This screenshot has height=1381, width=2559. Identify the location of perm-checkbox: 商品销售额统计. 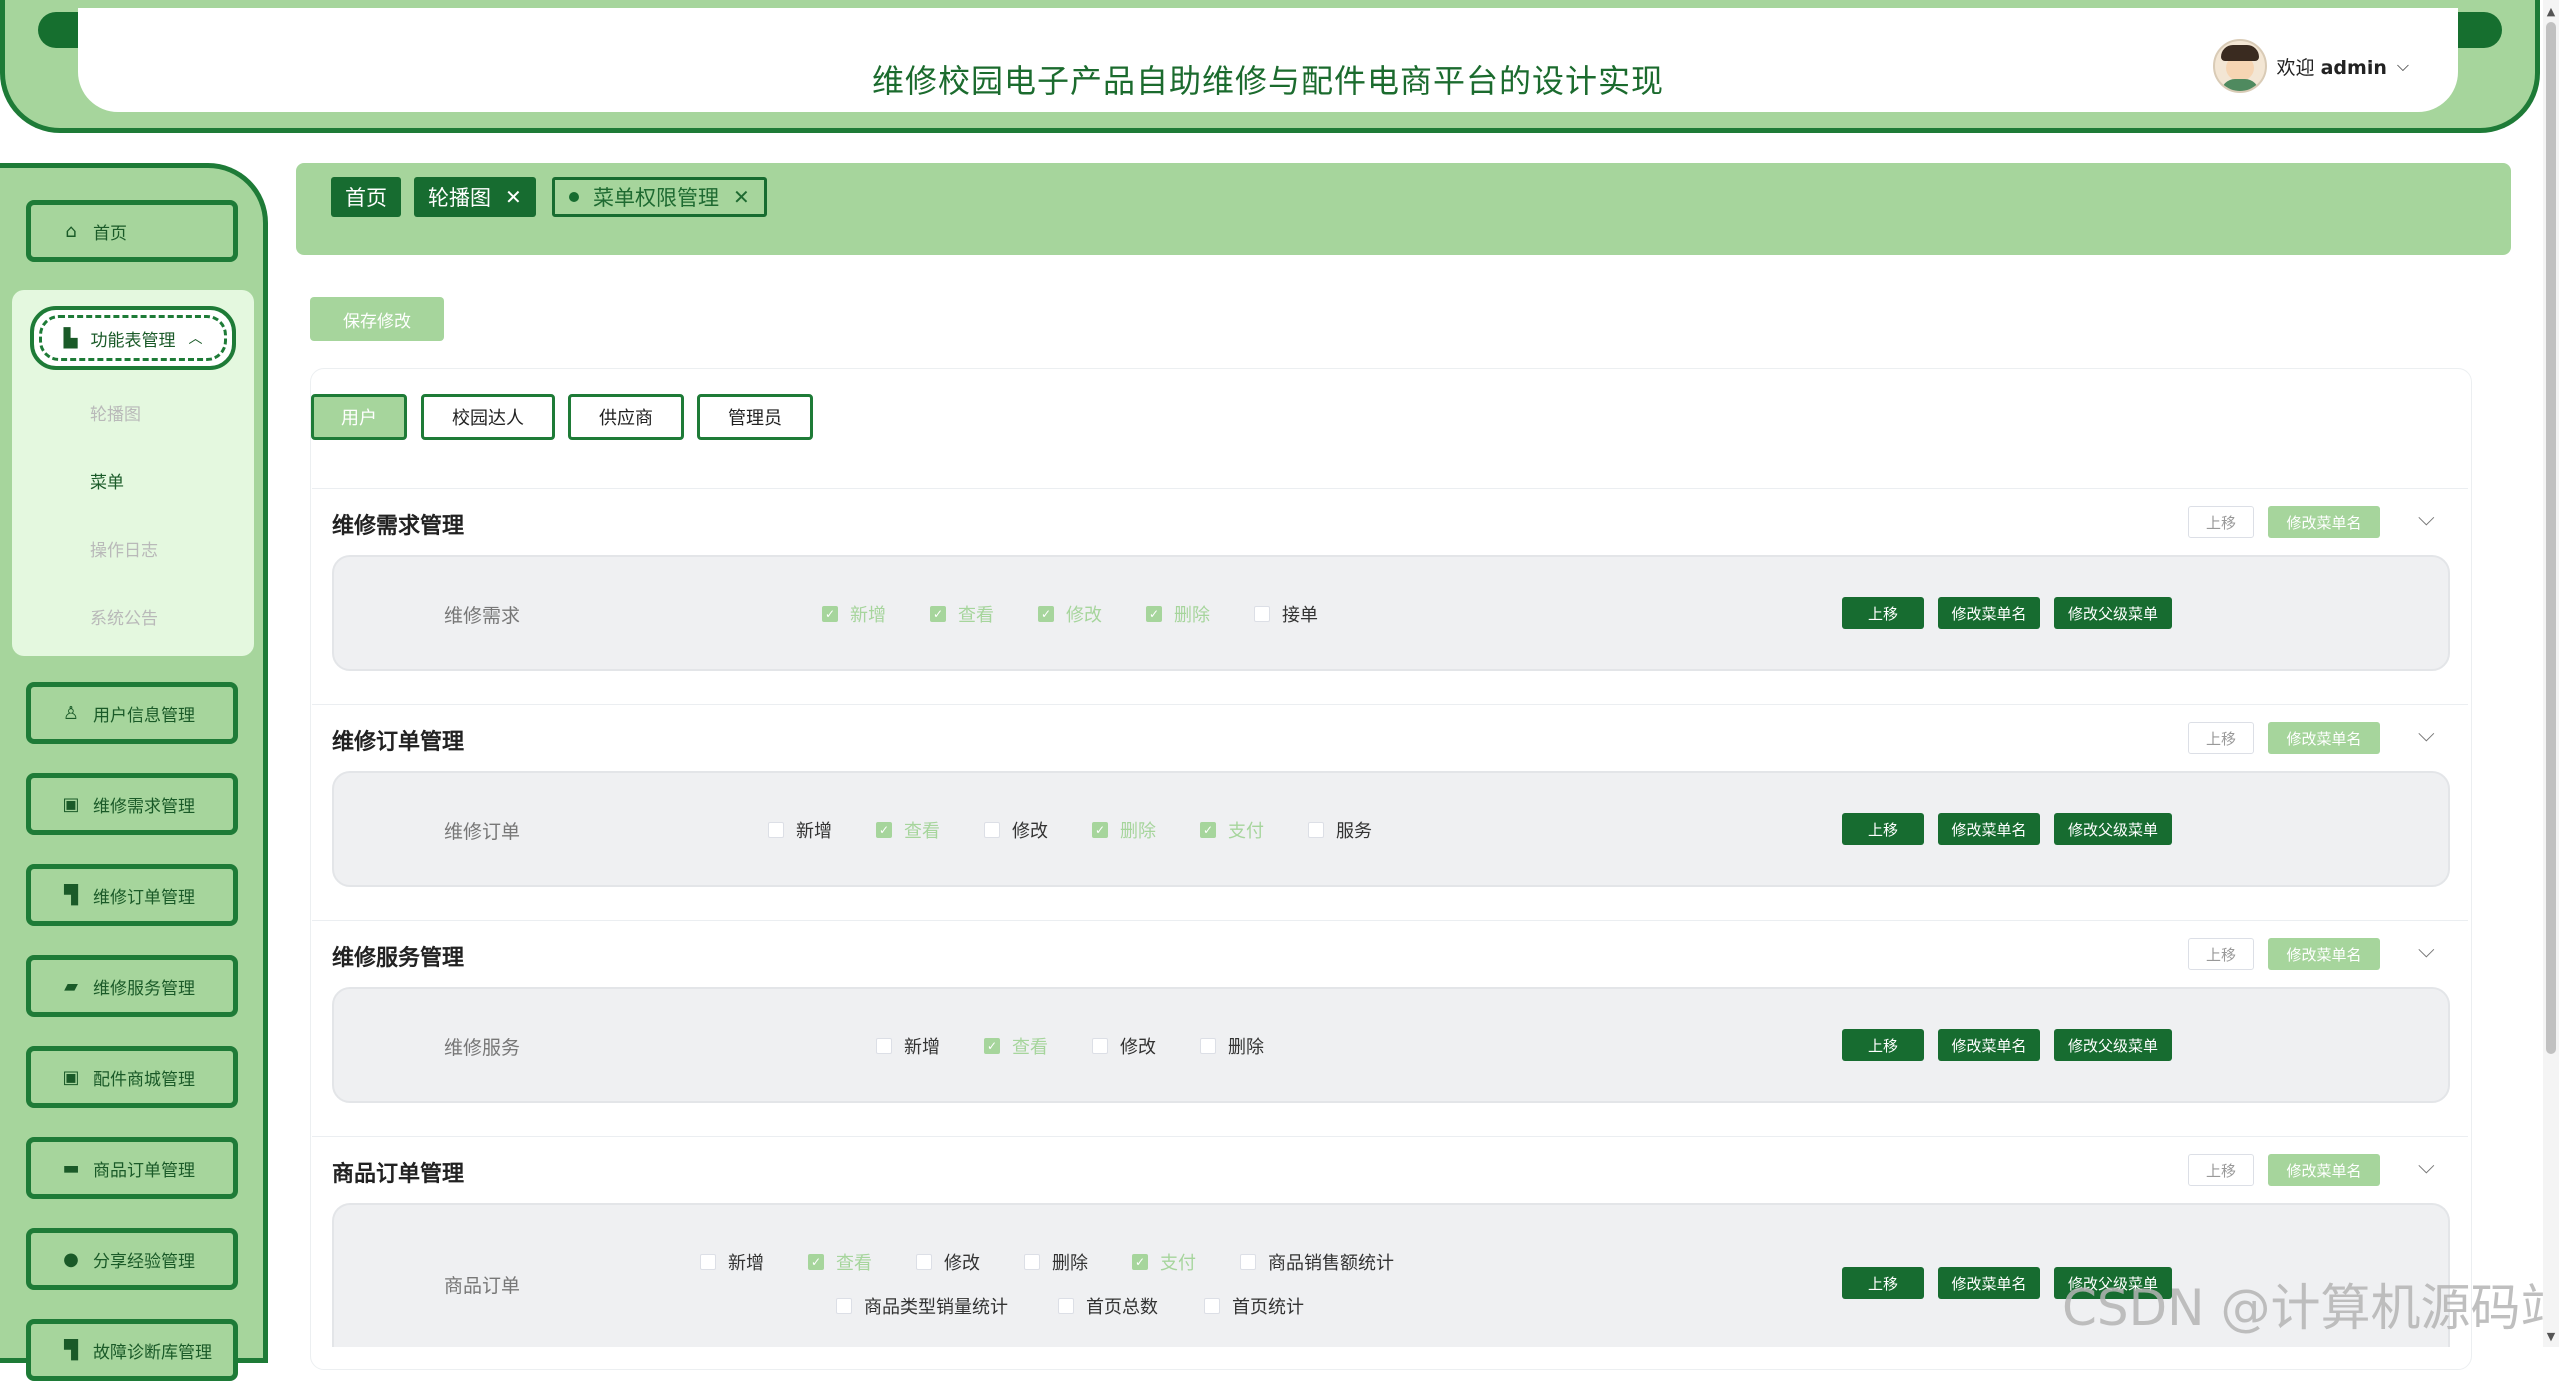
(1317, 1262).